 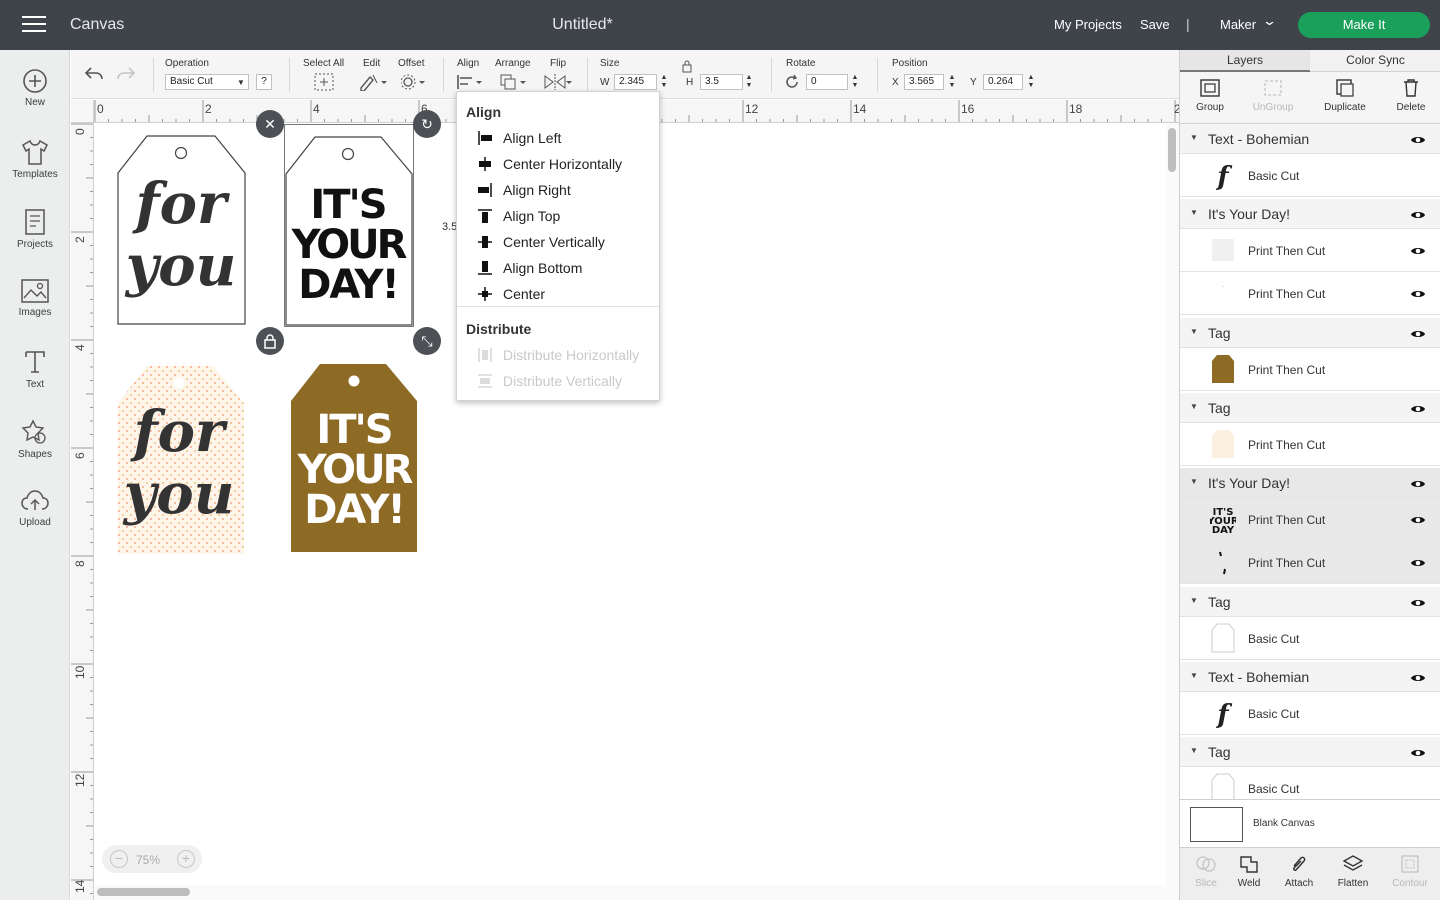 I want to click on flatten-button: Flatten, so click(x=1353, y=871).